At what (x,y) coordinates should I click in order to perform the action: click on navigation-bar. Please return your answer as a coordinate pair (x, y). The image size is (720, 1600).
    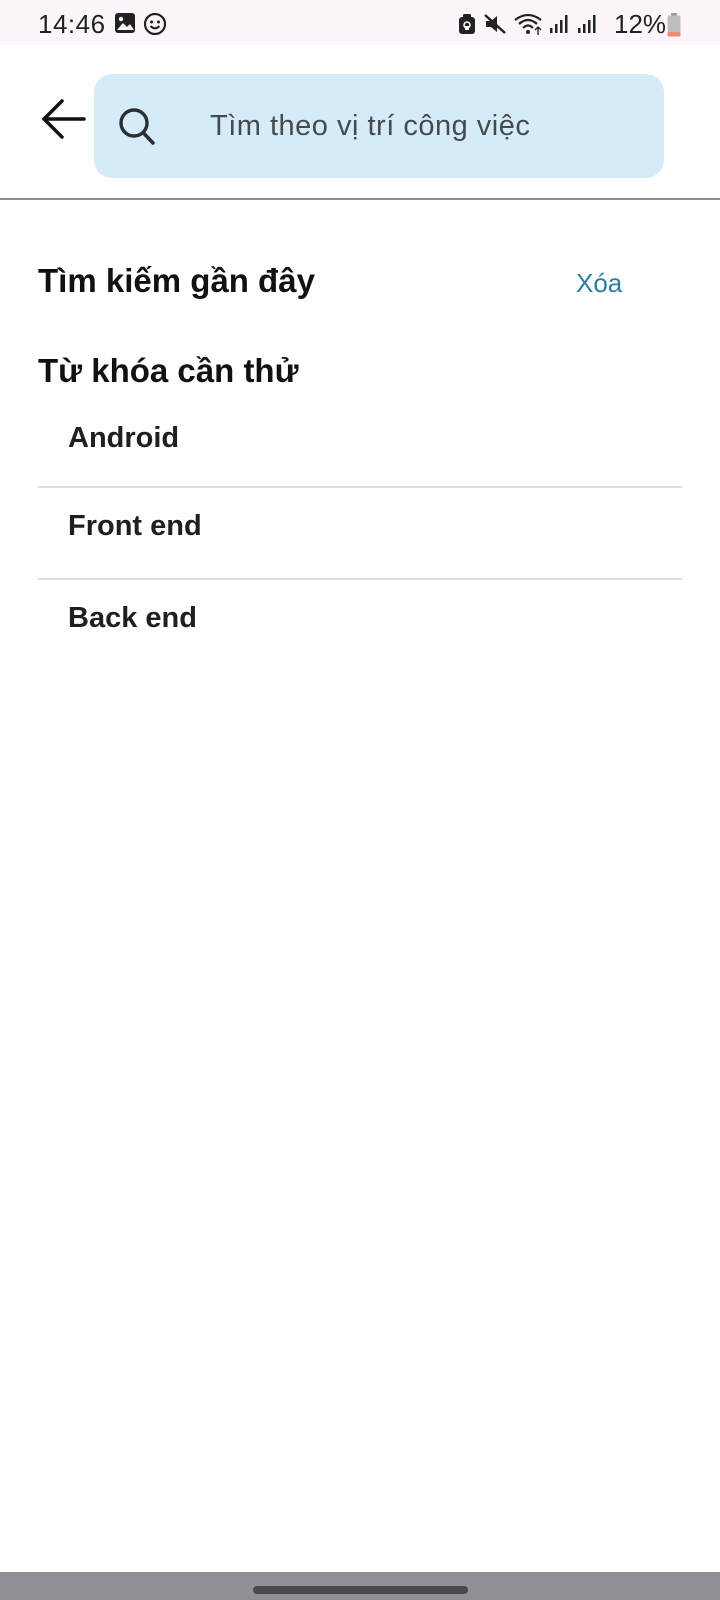
    Looking at the image, I should click on (360, 1586).